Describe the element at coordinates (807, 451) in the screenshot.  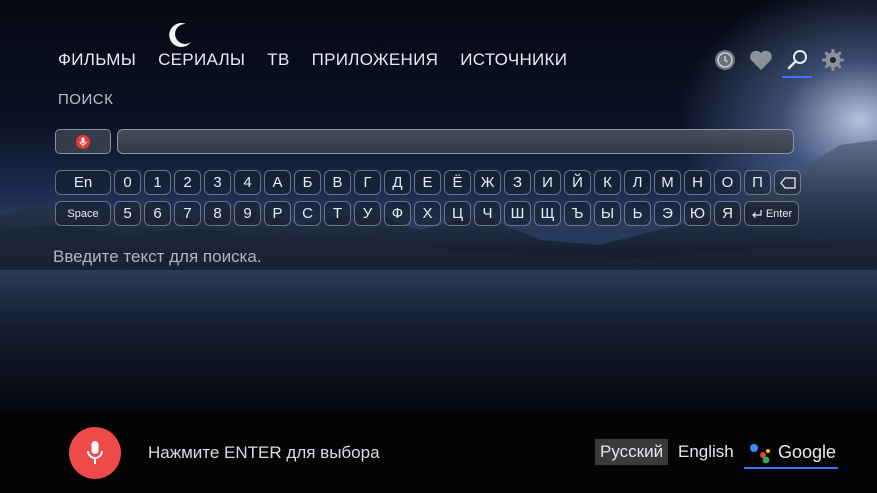
I see `google-label: Google` at that location.